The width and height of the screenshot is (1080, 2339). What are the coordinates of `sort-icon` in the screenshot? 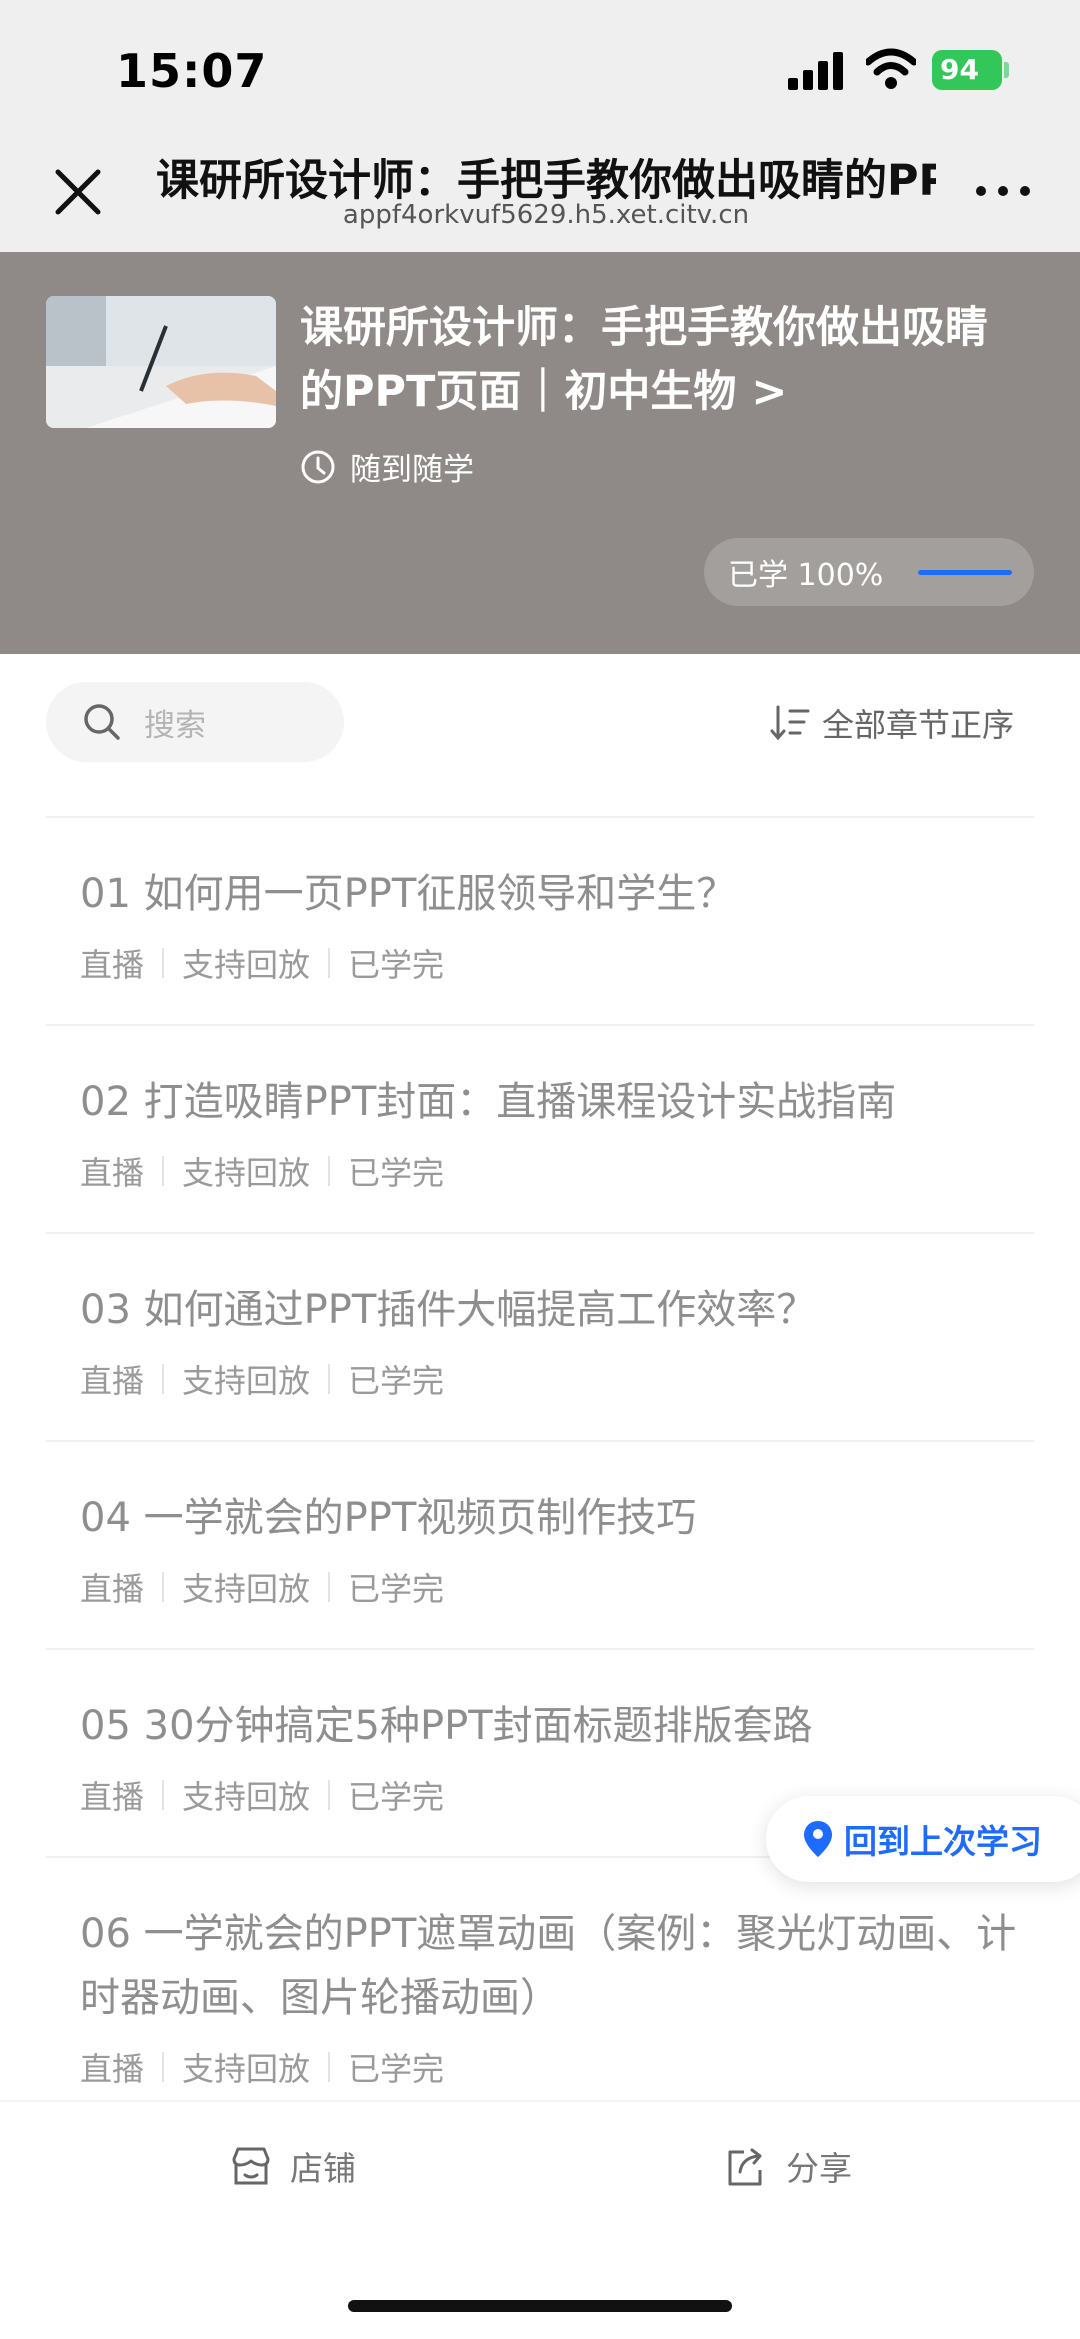 It's located at (790, 723).